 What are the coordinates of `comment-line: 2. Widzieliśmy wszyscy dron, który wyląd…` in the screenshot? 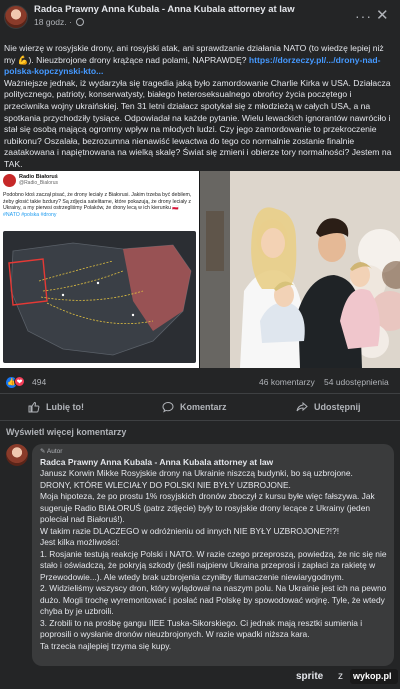 It's located at (213, 599).